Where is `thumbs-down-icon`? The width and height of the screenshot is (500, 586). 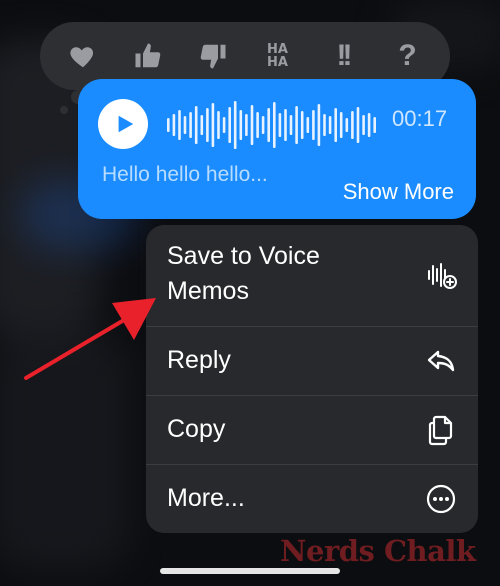
thumbs-down-icon is located at coordinates (212, 56).